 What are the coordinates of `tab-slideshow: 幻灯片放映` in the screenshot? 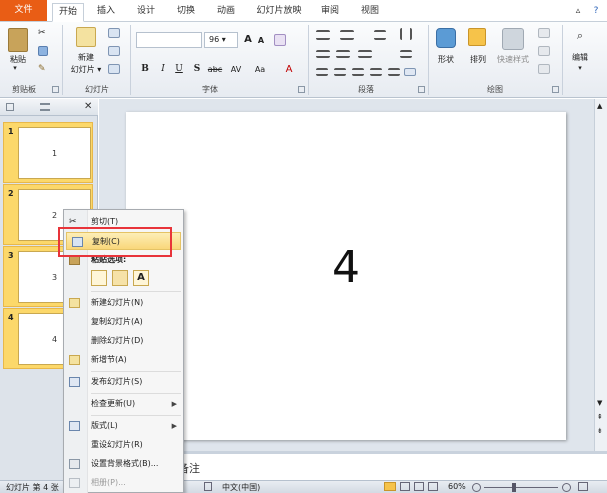 It's located at (279, 12).